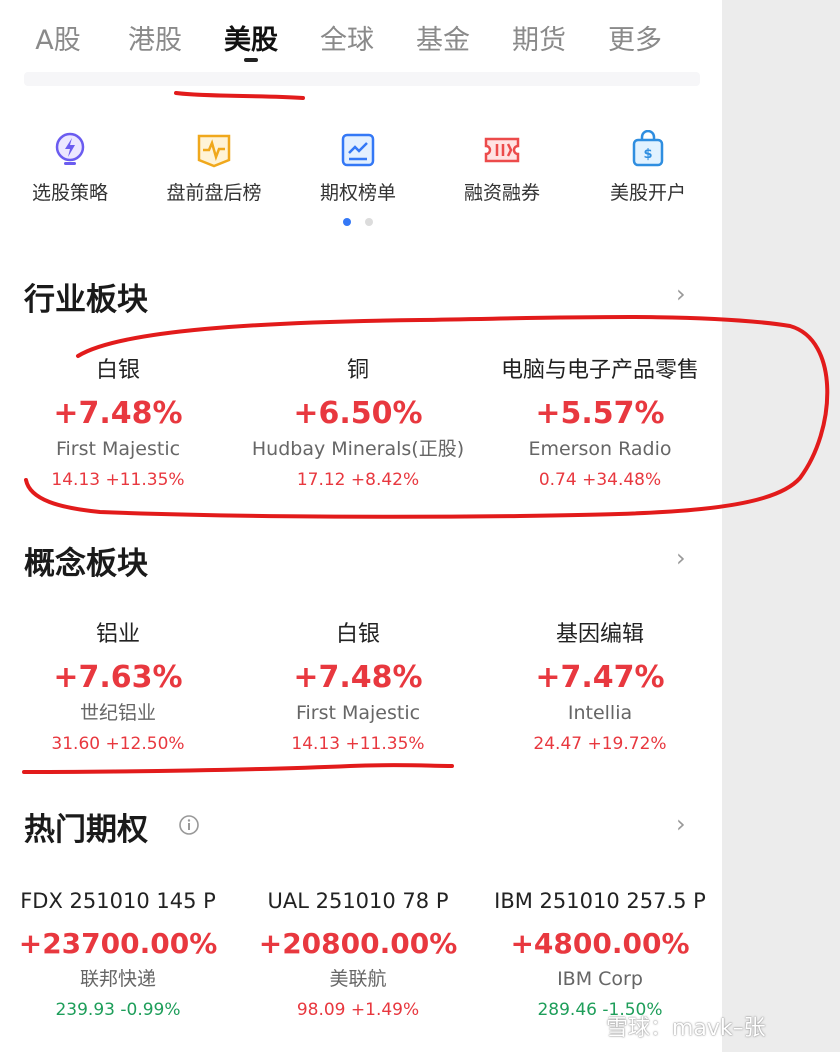 The width and height of the screenshot is (840, 1052). What do you see at coordinates (361, 223) in the screenshot?
I see `actions-pager` at bounding box center [361, 223].